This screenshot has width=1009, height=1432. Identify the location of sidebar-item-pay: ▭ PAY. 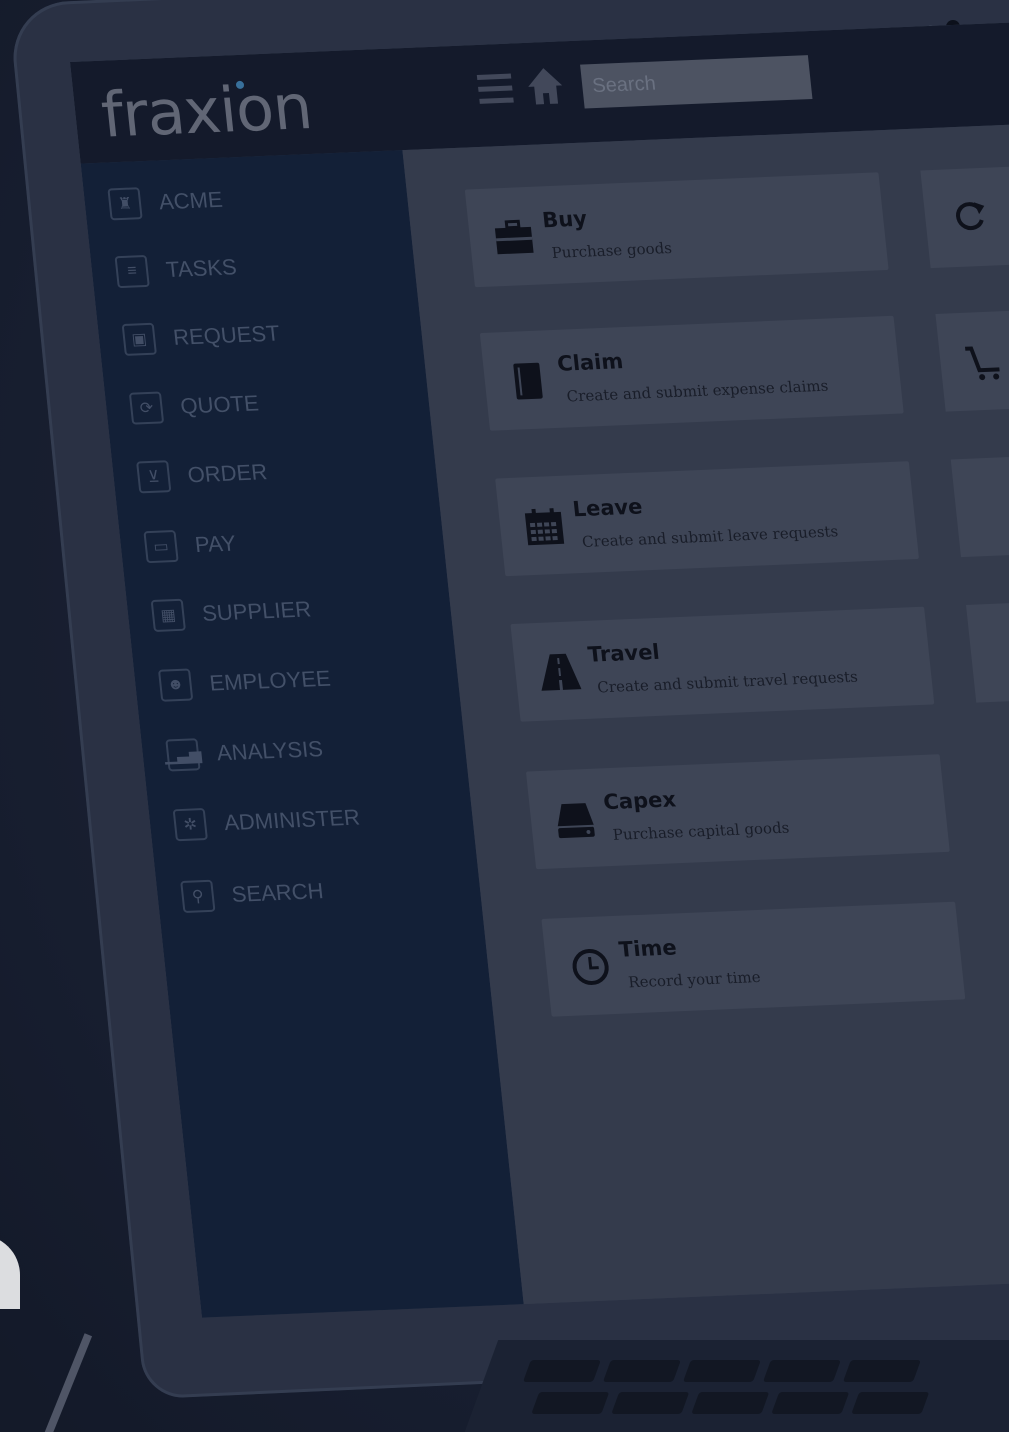
(190, 546).